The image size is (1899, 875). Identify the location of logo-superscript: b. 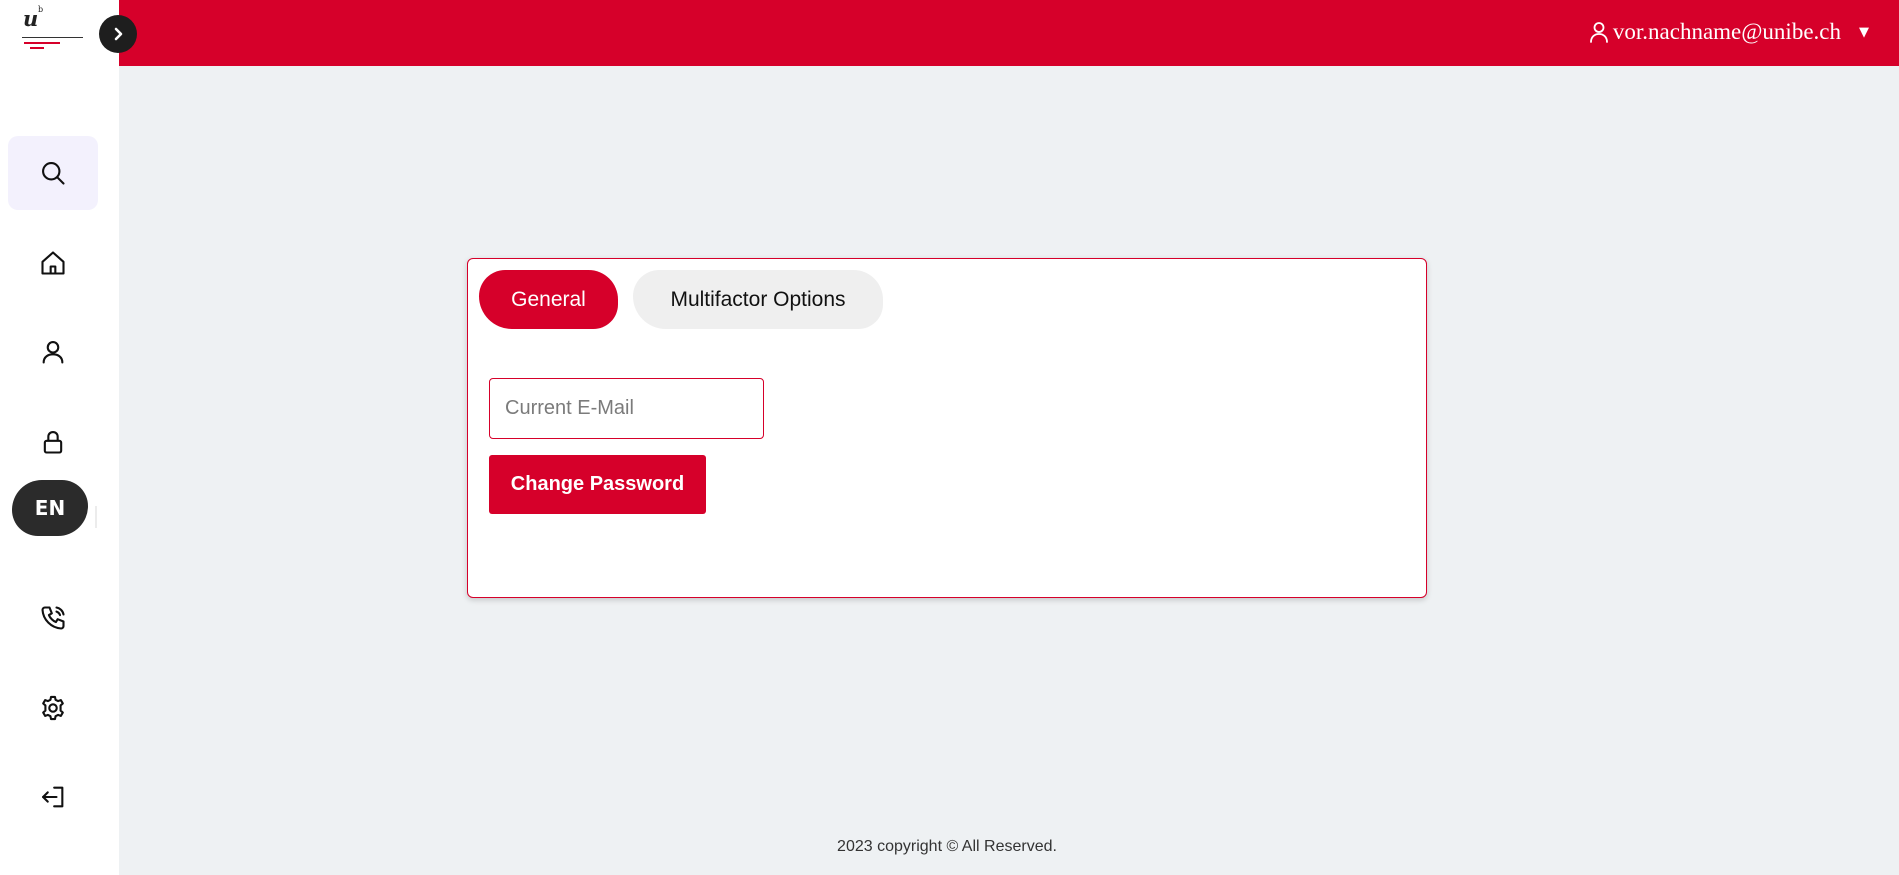
(41, 9).